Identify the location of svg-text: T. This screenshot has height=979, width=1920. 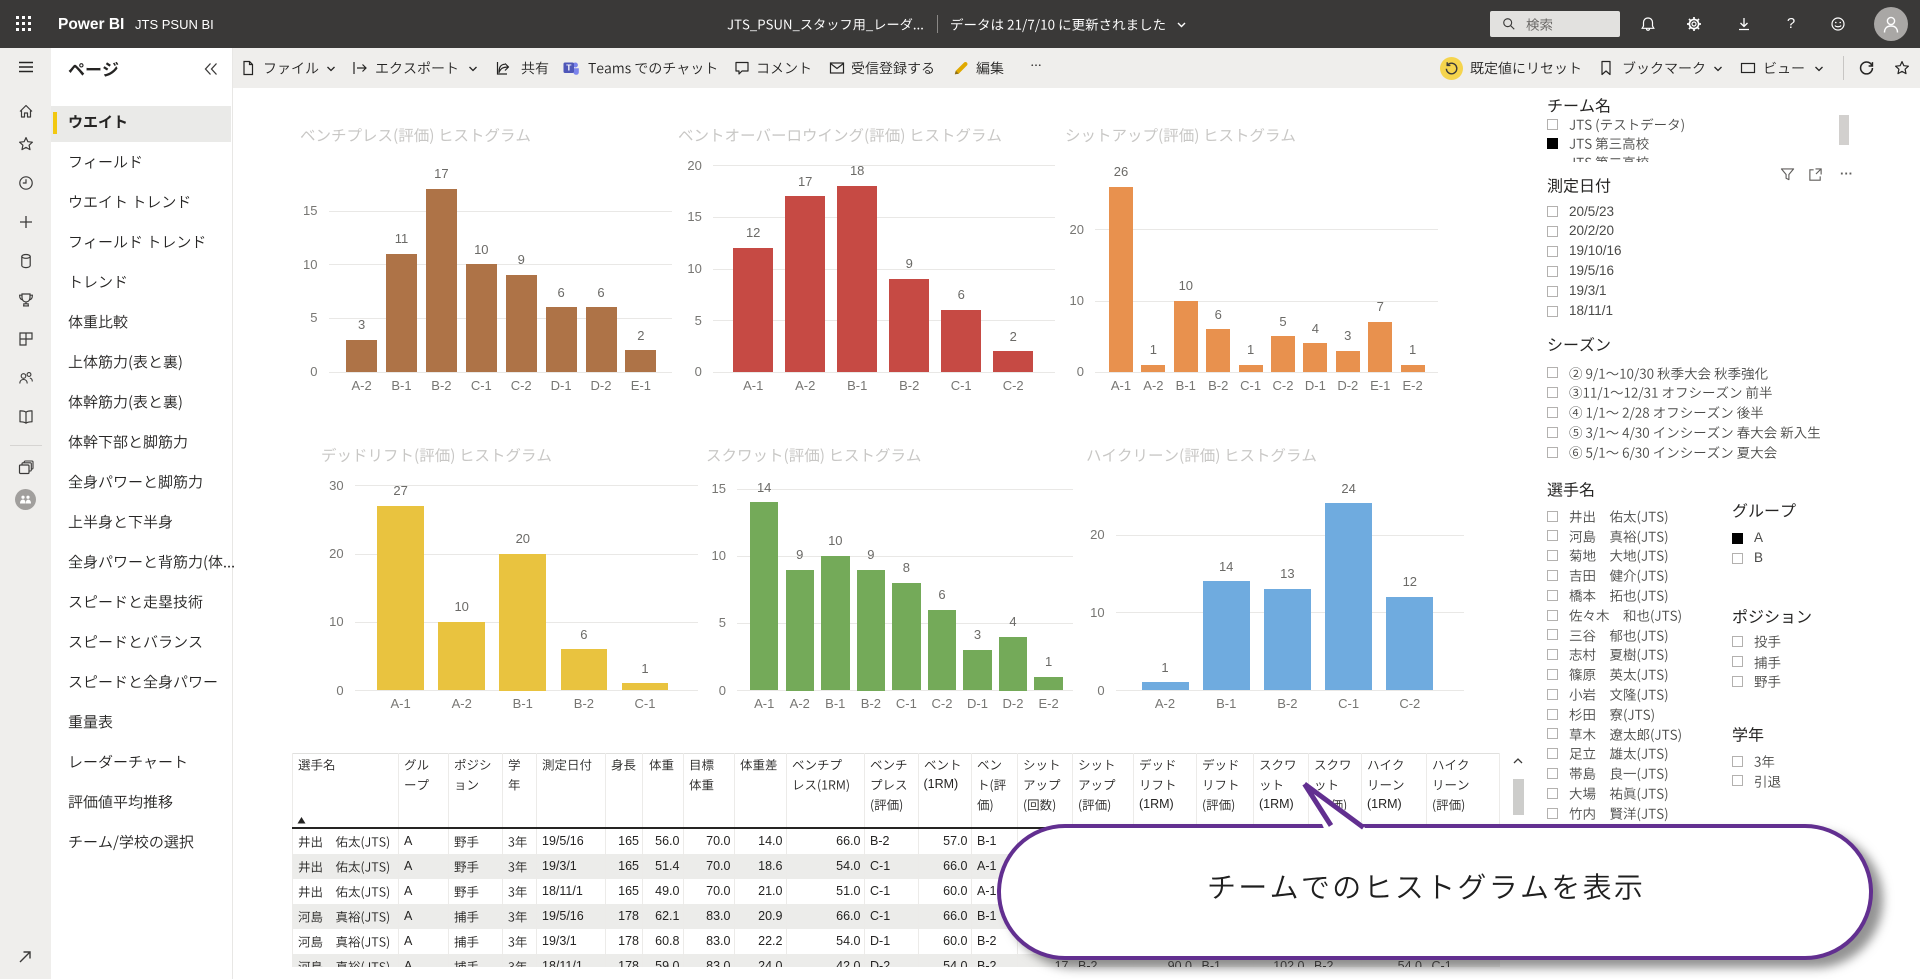
(569, 68).